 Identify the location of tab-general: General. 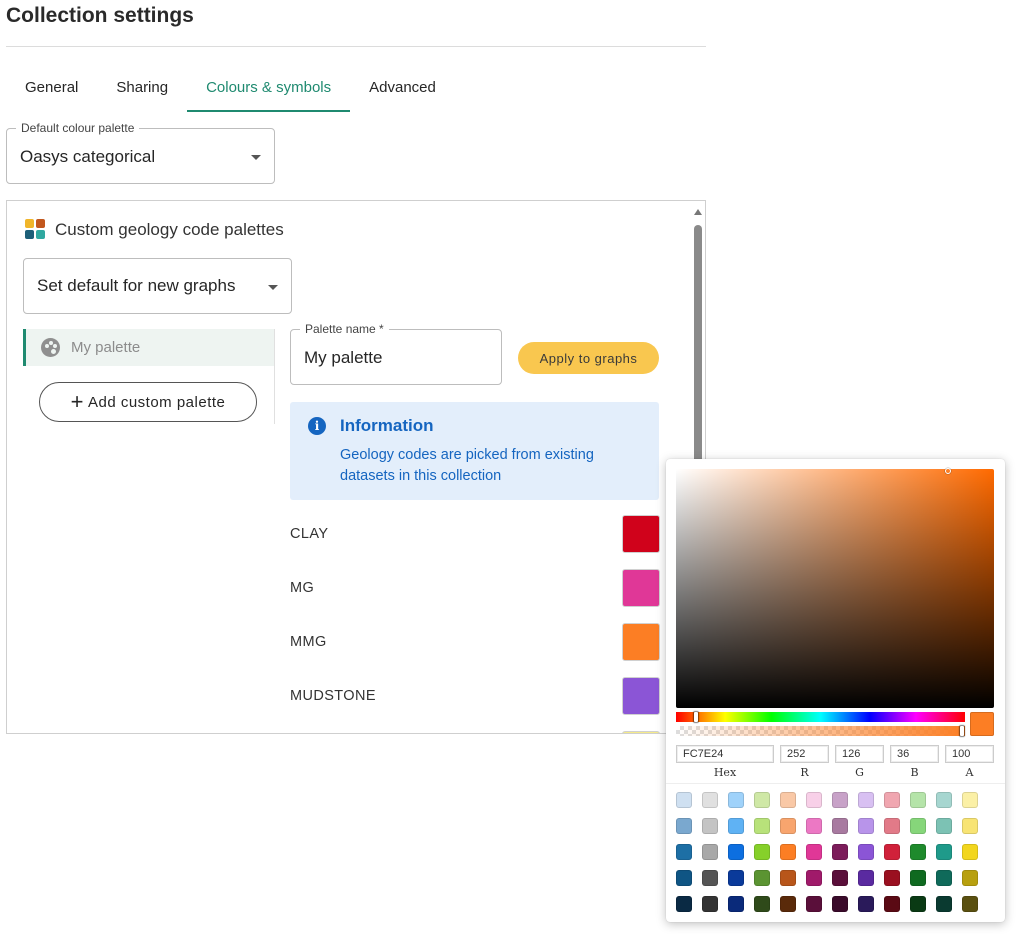
(51, 89).